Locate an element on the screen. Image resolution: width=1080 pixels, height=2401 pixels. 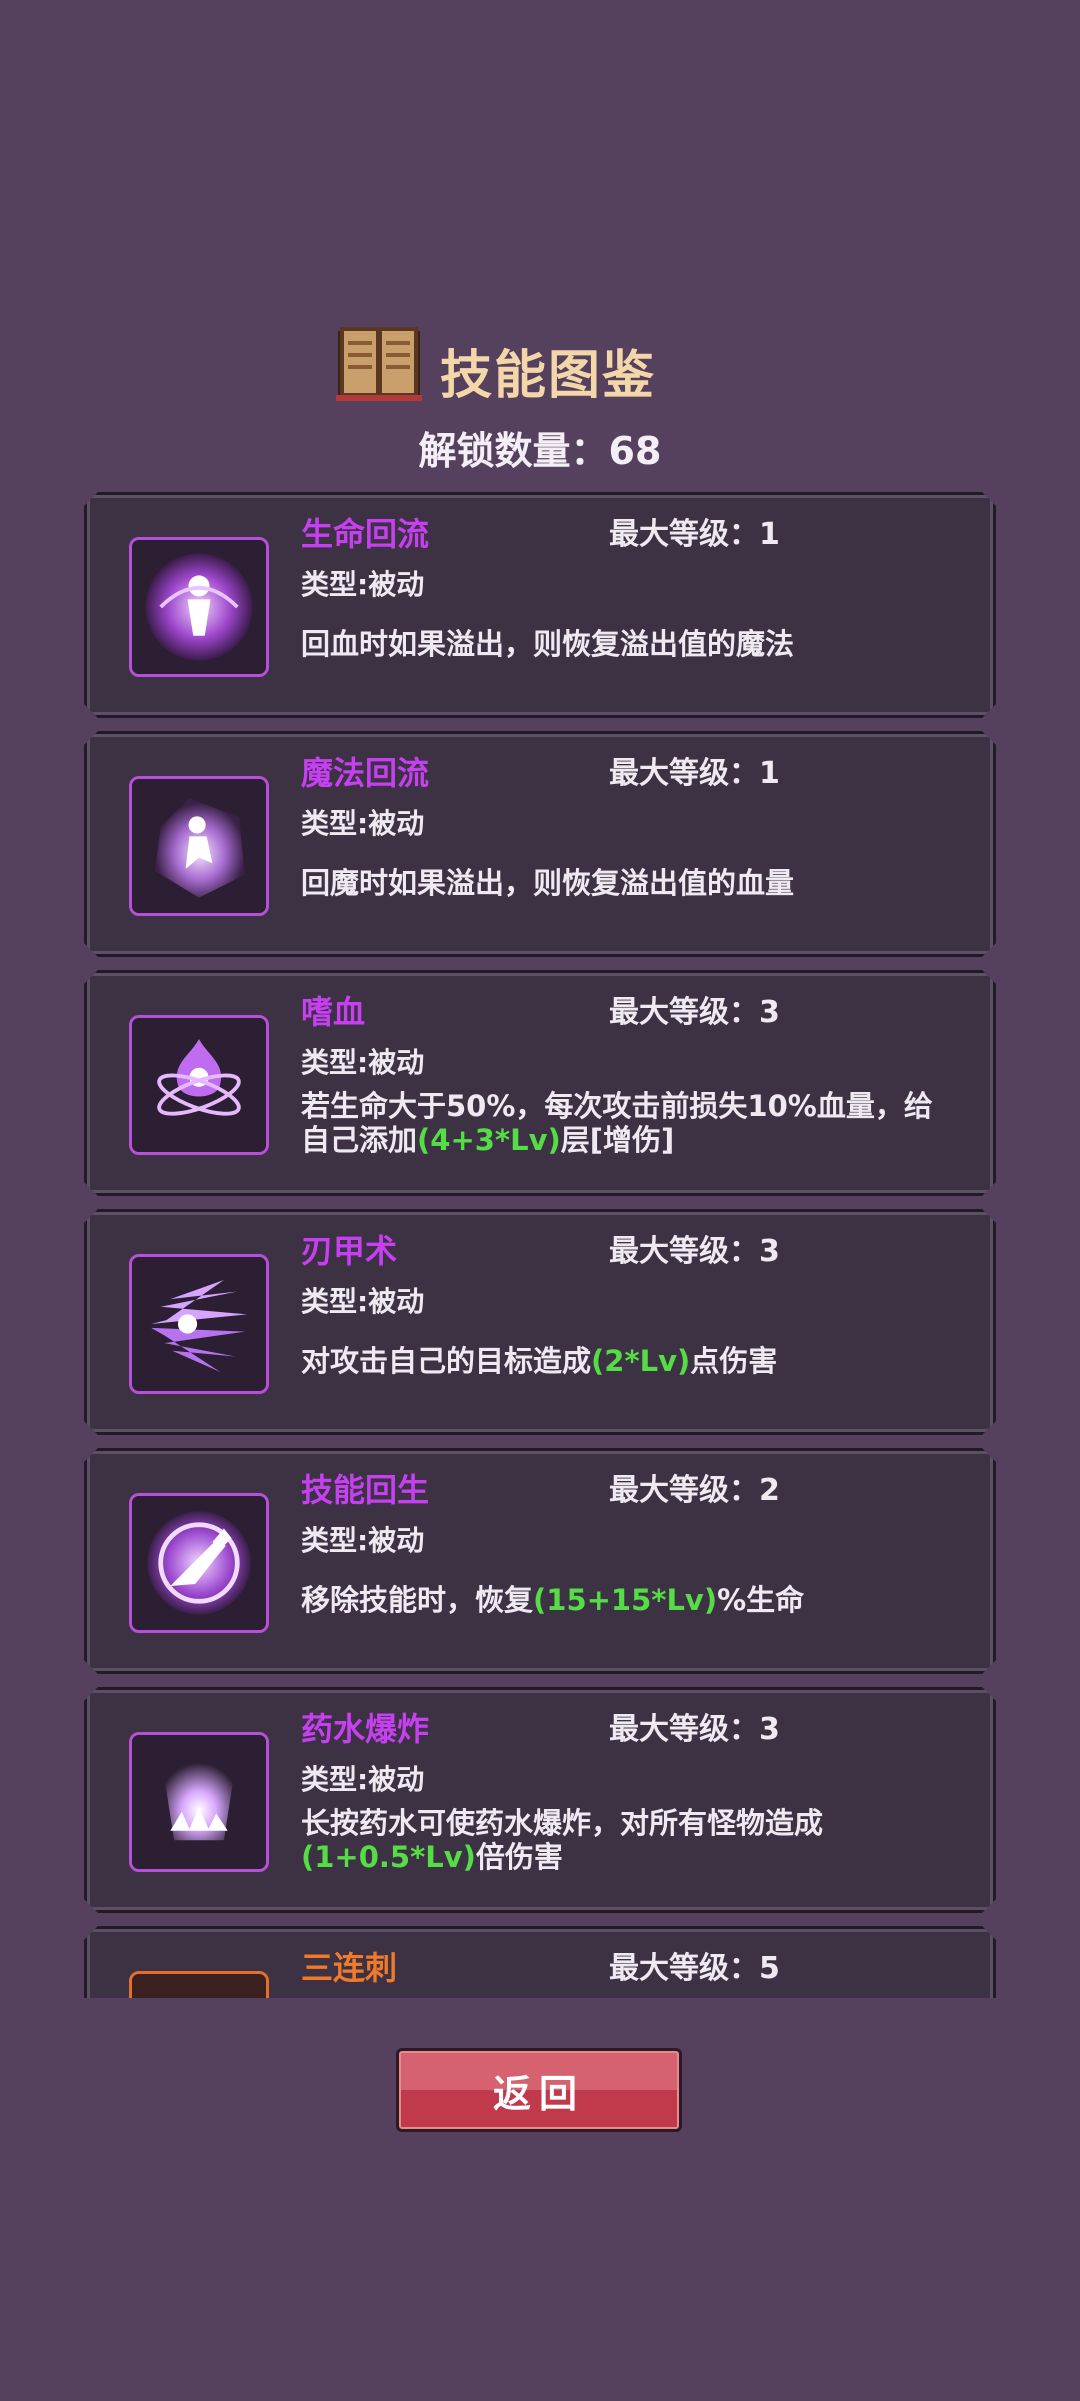
back-button: 返回 is located at coordinates (539, 2090).